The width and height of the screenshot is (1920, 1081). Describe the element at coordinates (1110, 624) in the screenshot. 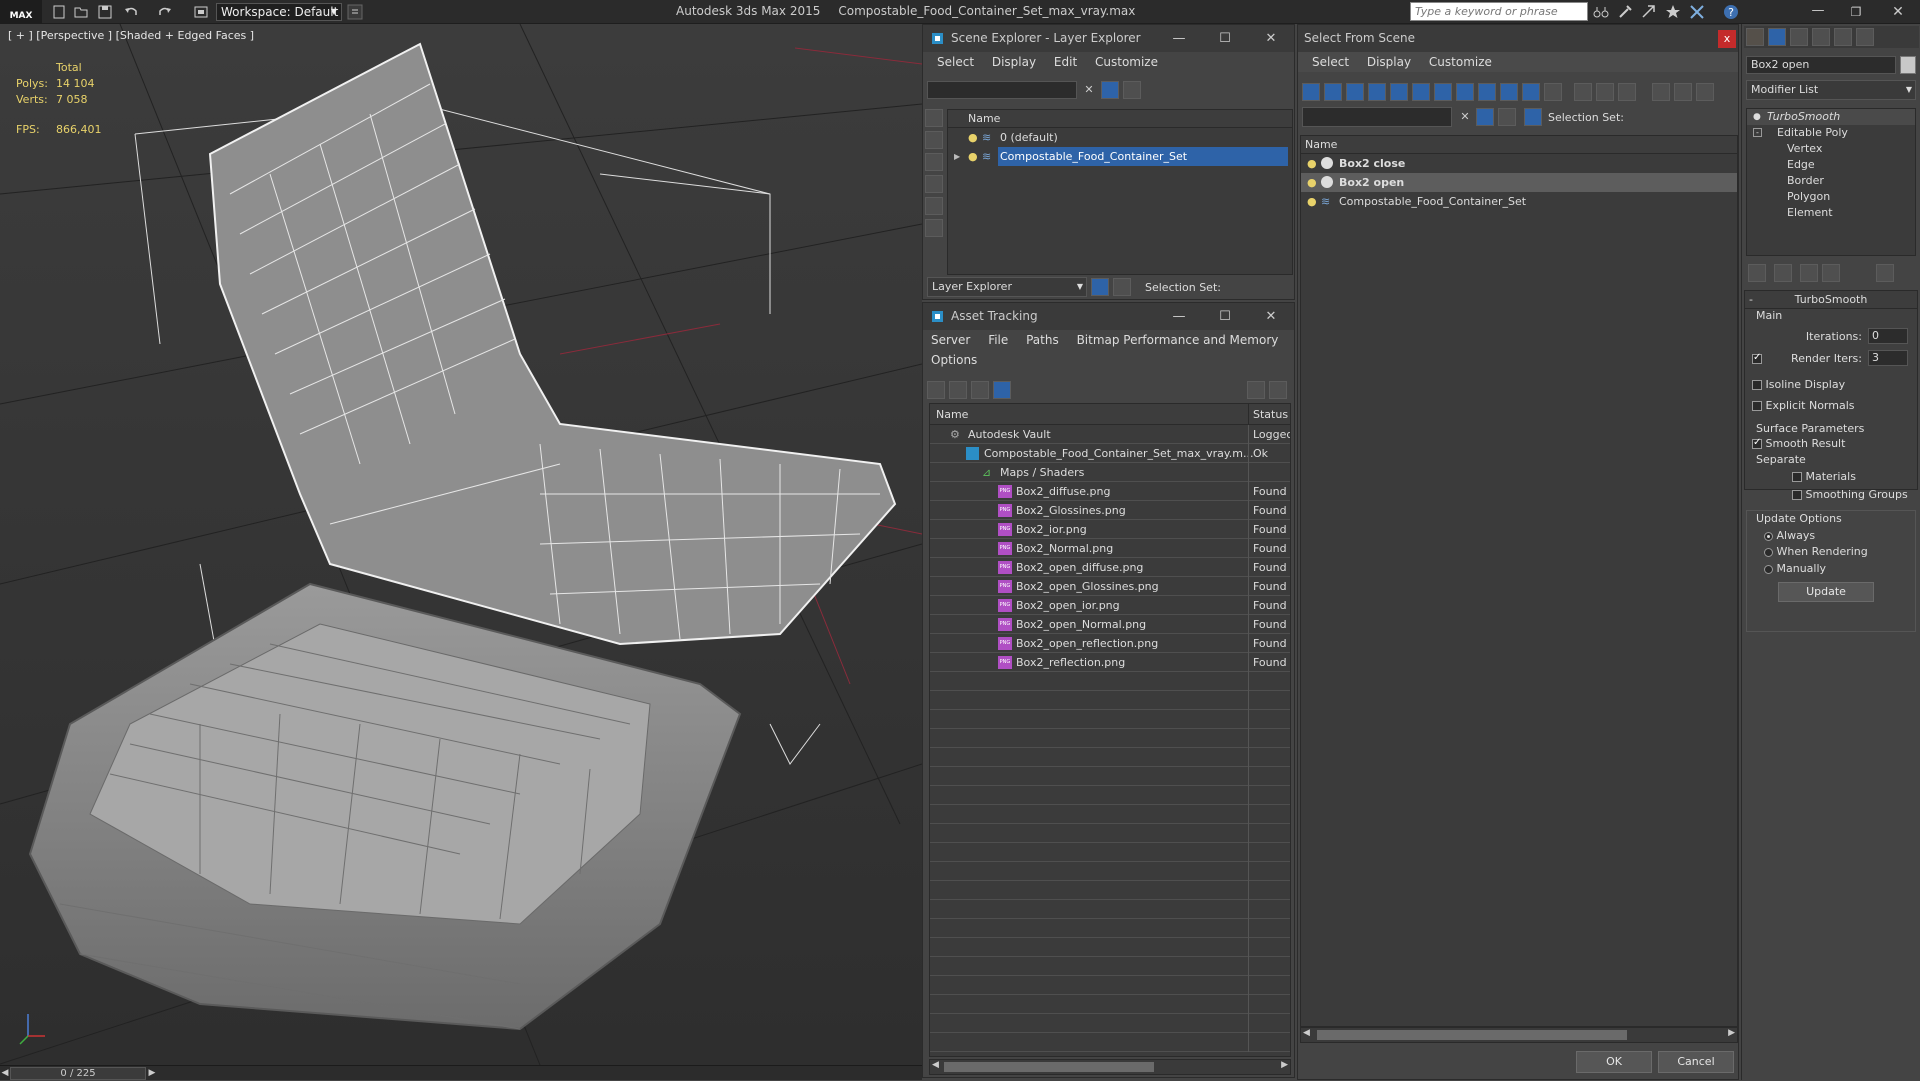

I see `asset-row: PNG Box2_open_Normal.png Found` at that location.